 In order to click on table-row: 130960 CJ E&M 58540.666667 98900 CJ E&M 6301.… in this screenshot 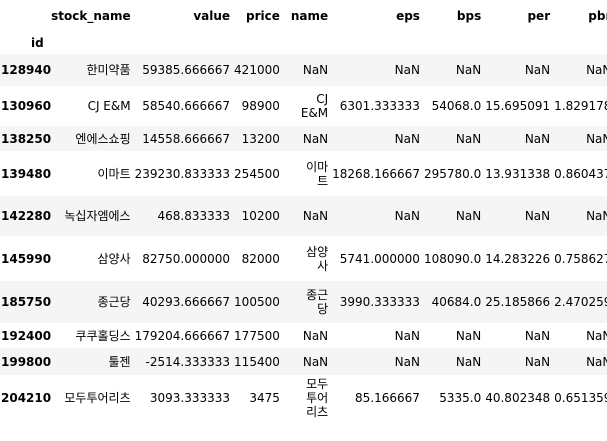, I will do `click(303, 106)`.